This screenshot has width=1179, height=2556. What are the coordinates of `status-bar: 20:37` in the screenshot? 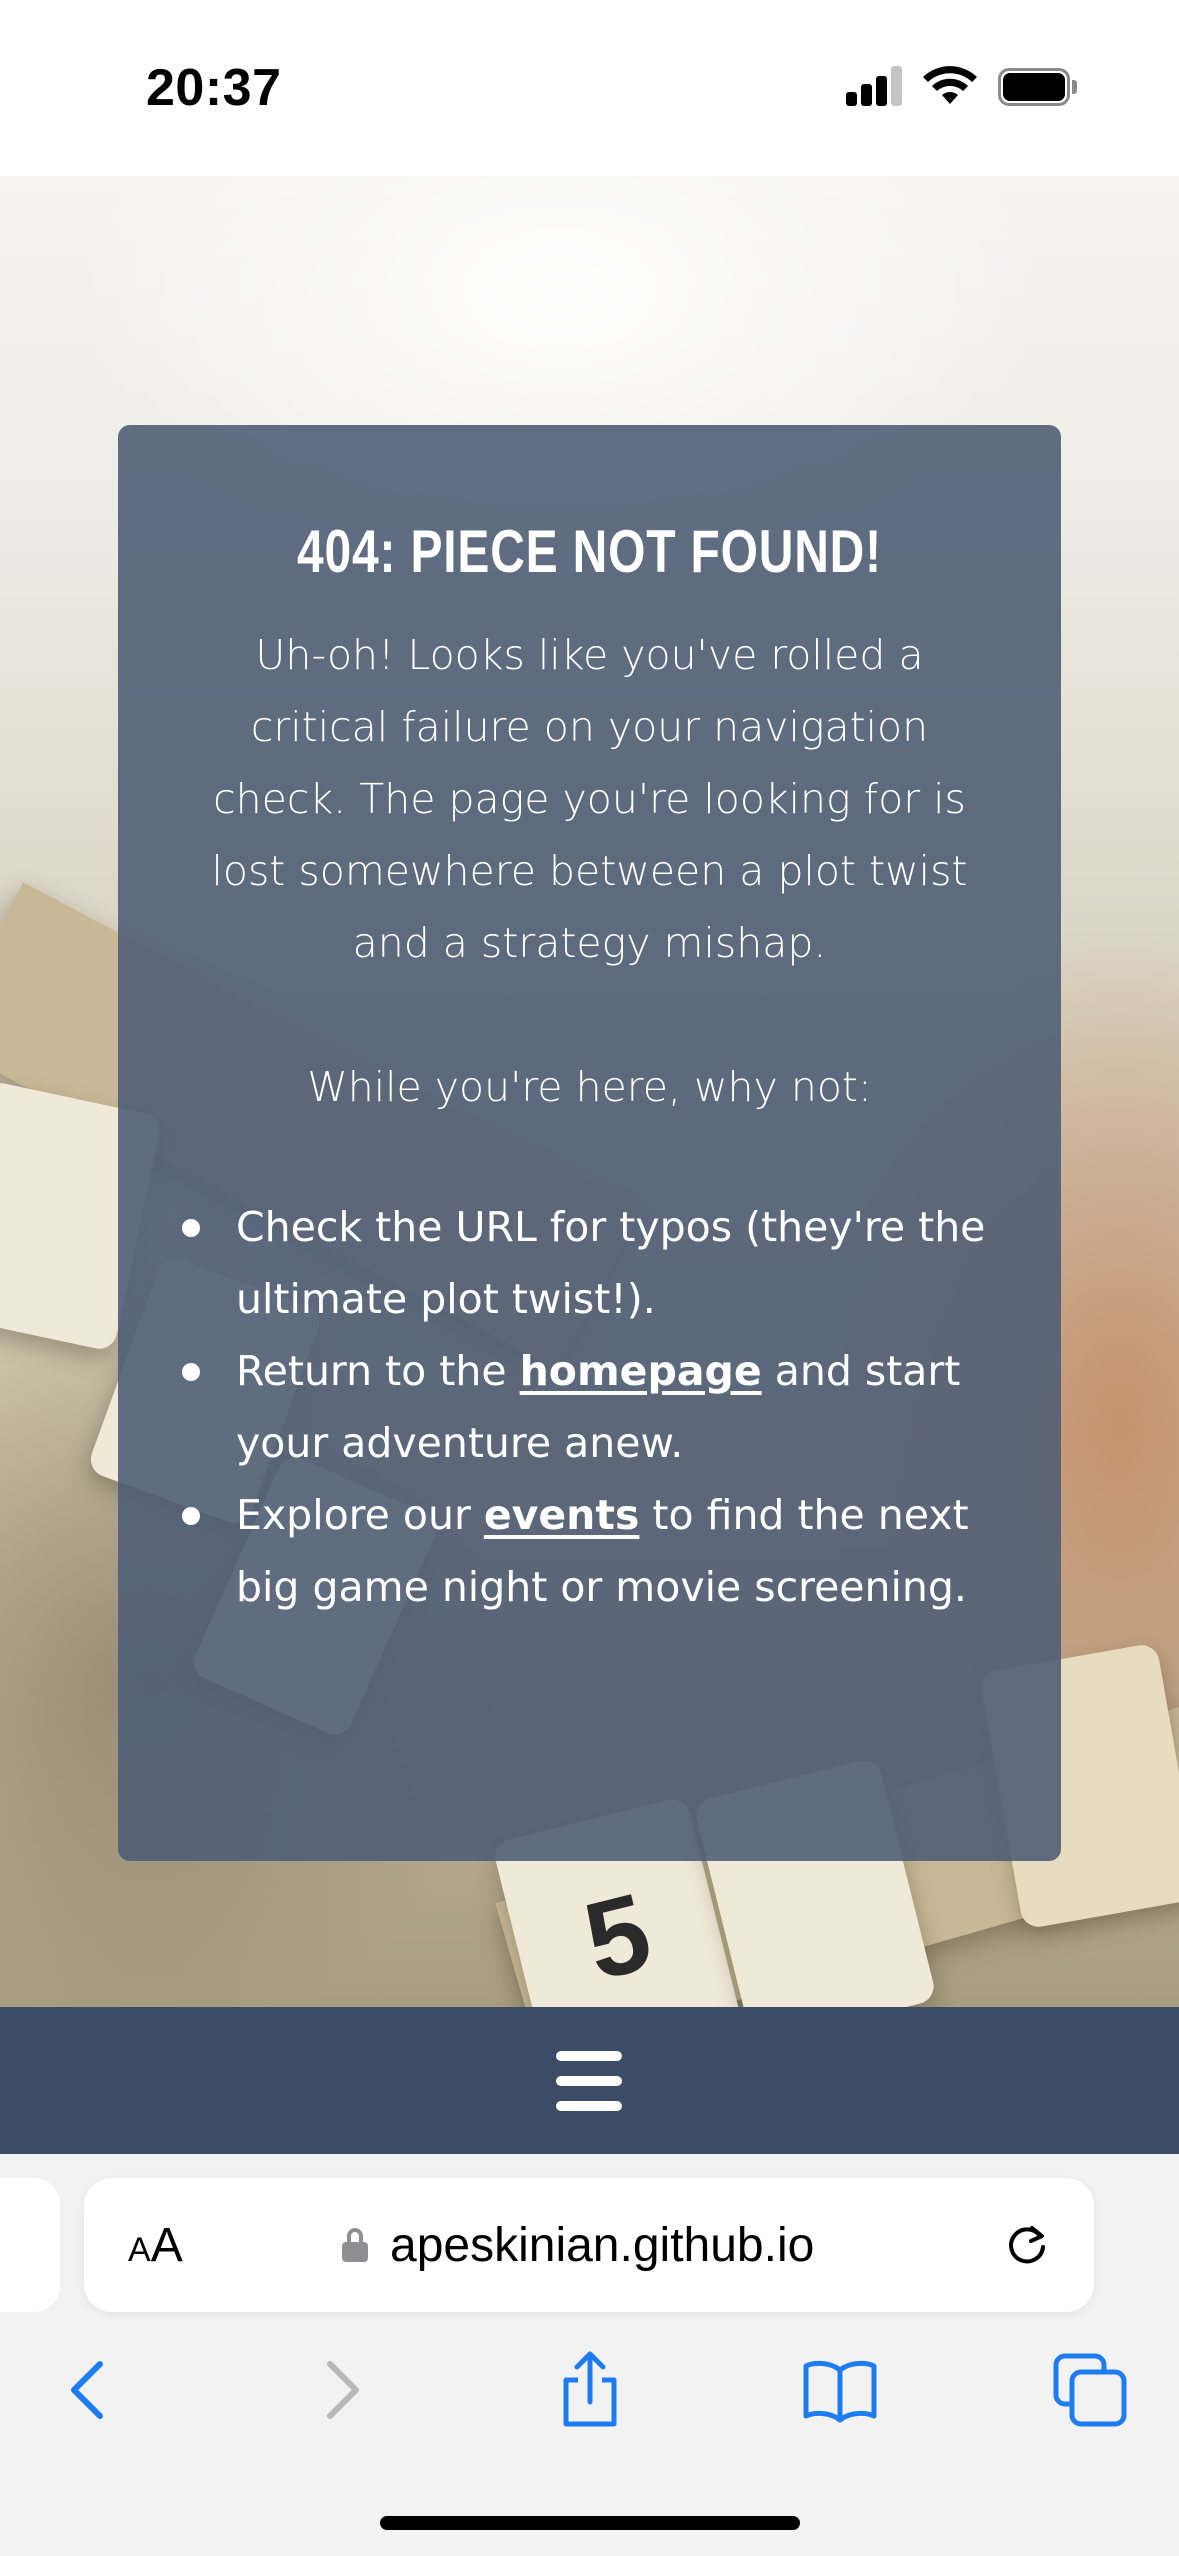 It's located at (589, 88).